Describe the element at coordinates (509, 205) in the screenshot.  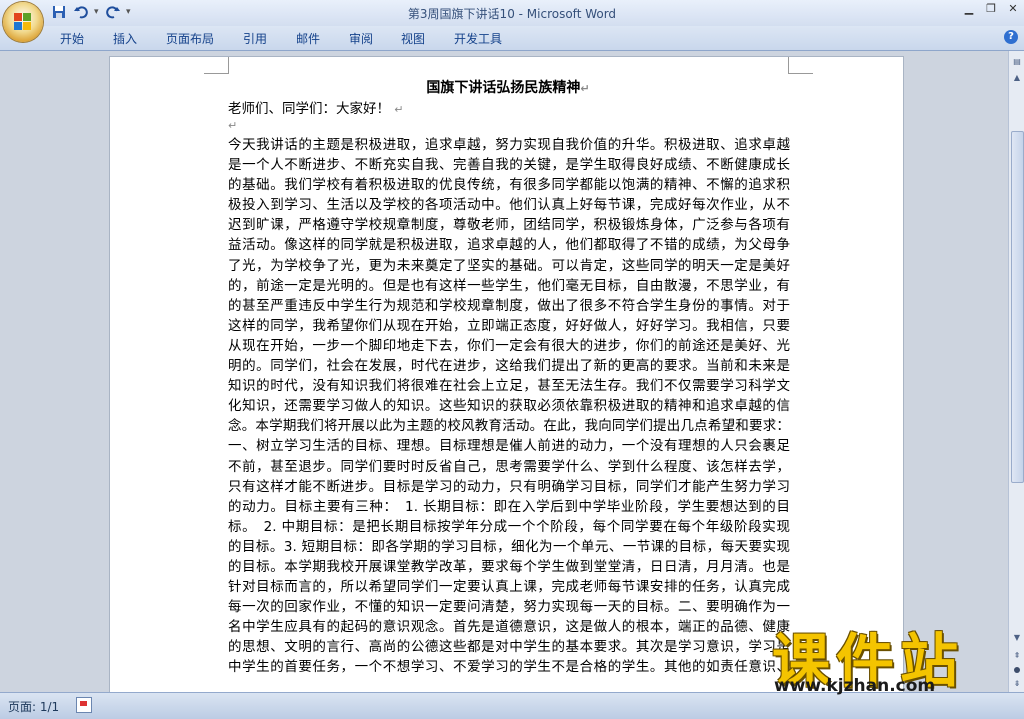
I see `text-line: 极投入到学习、生活以及学校的各项活动中。他们认真上好每节课，完成好每次作业，从不` at that location.